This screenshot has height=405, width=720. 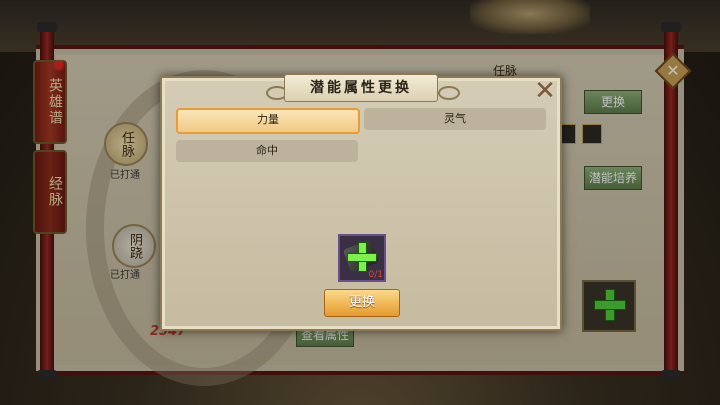 What do you see at coordinates (268, 121) in the screenshot?
I see `option-strength: 力量` at bounding box center [268, 121].